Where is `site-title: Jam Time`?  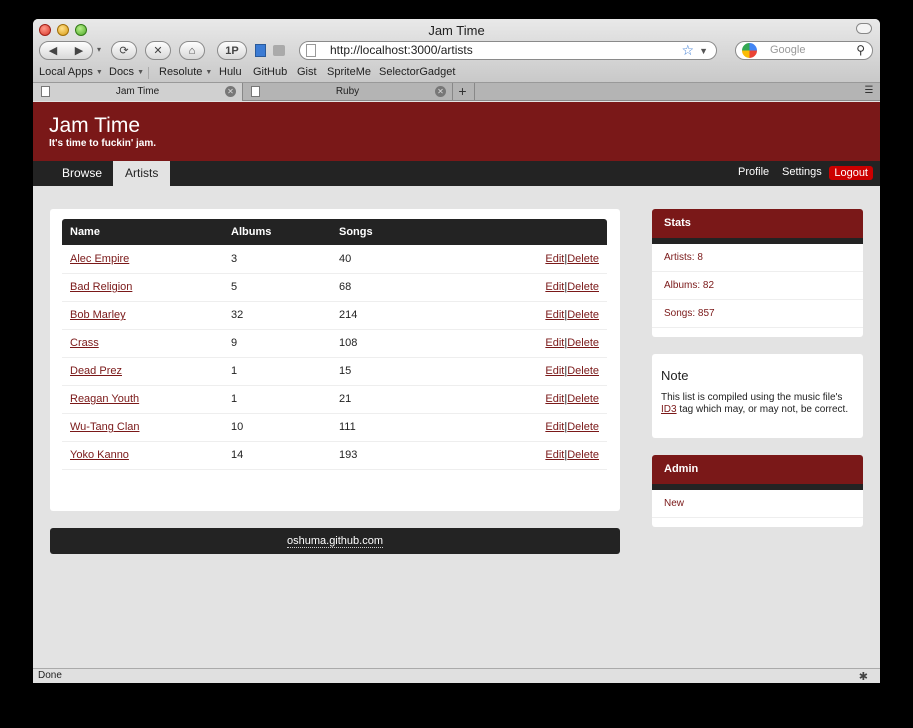
site-title: Jam Time is located at coordinates (94, 126).